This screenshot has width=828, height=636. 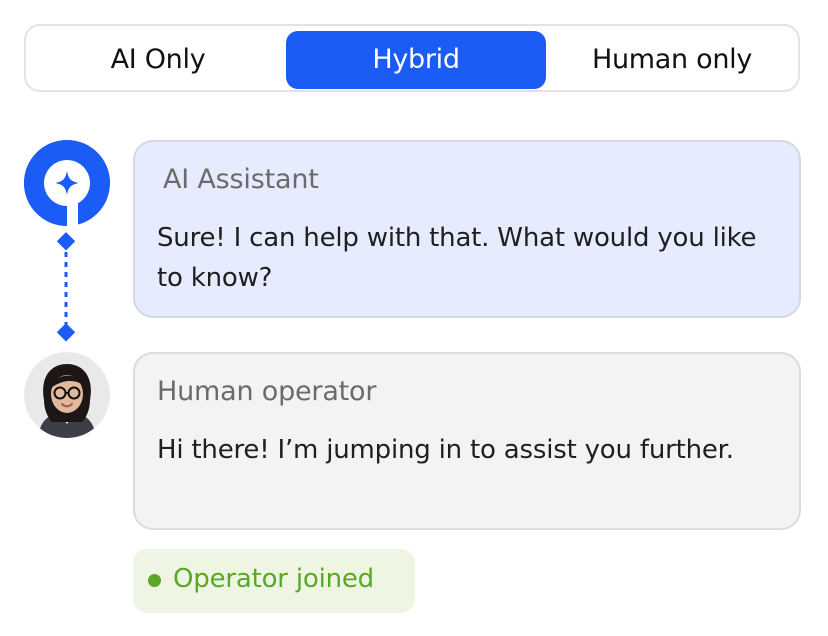 I want to click on mode-selector: AI Only Hybrid Human only, so click(x=412, y=58).